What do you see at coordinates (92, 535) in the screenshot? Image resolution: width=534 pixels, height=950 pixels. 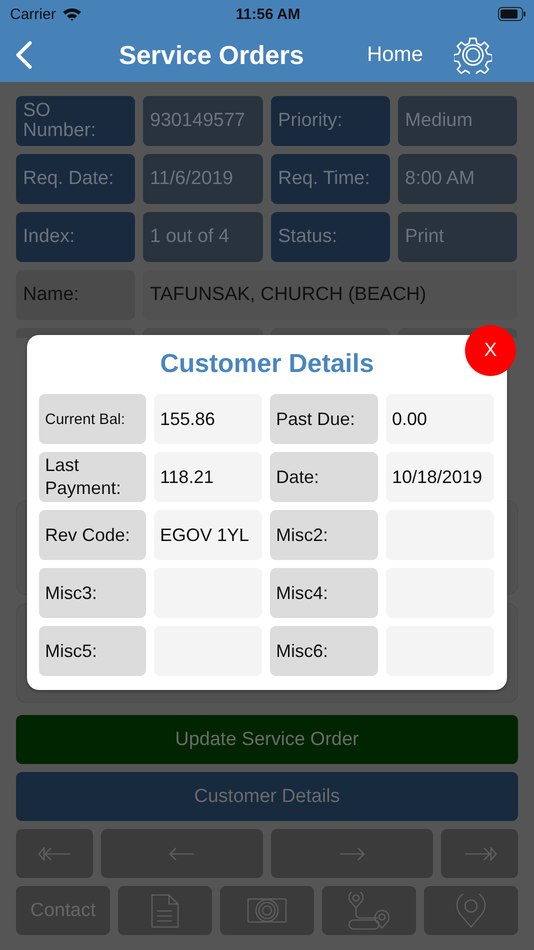 I see `field-label: Rev Code:` at bounding box center [92, 535].